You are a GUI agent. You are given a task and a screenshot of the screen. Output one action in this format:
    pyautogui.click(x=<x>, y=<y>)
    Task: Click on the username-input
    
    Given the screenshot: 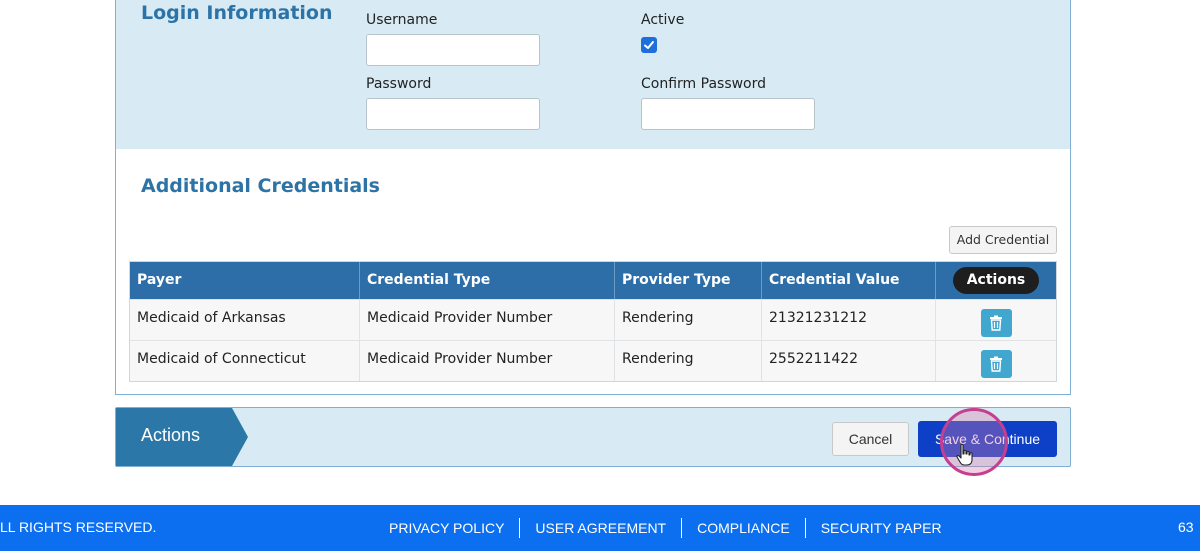 What is the action you would take?
    pyautogui.click(x=453, y=50)
    